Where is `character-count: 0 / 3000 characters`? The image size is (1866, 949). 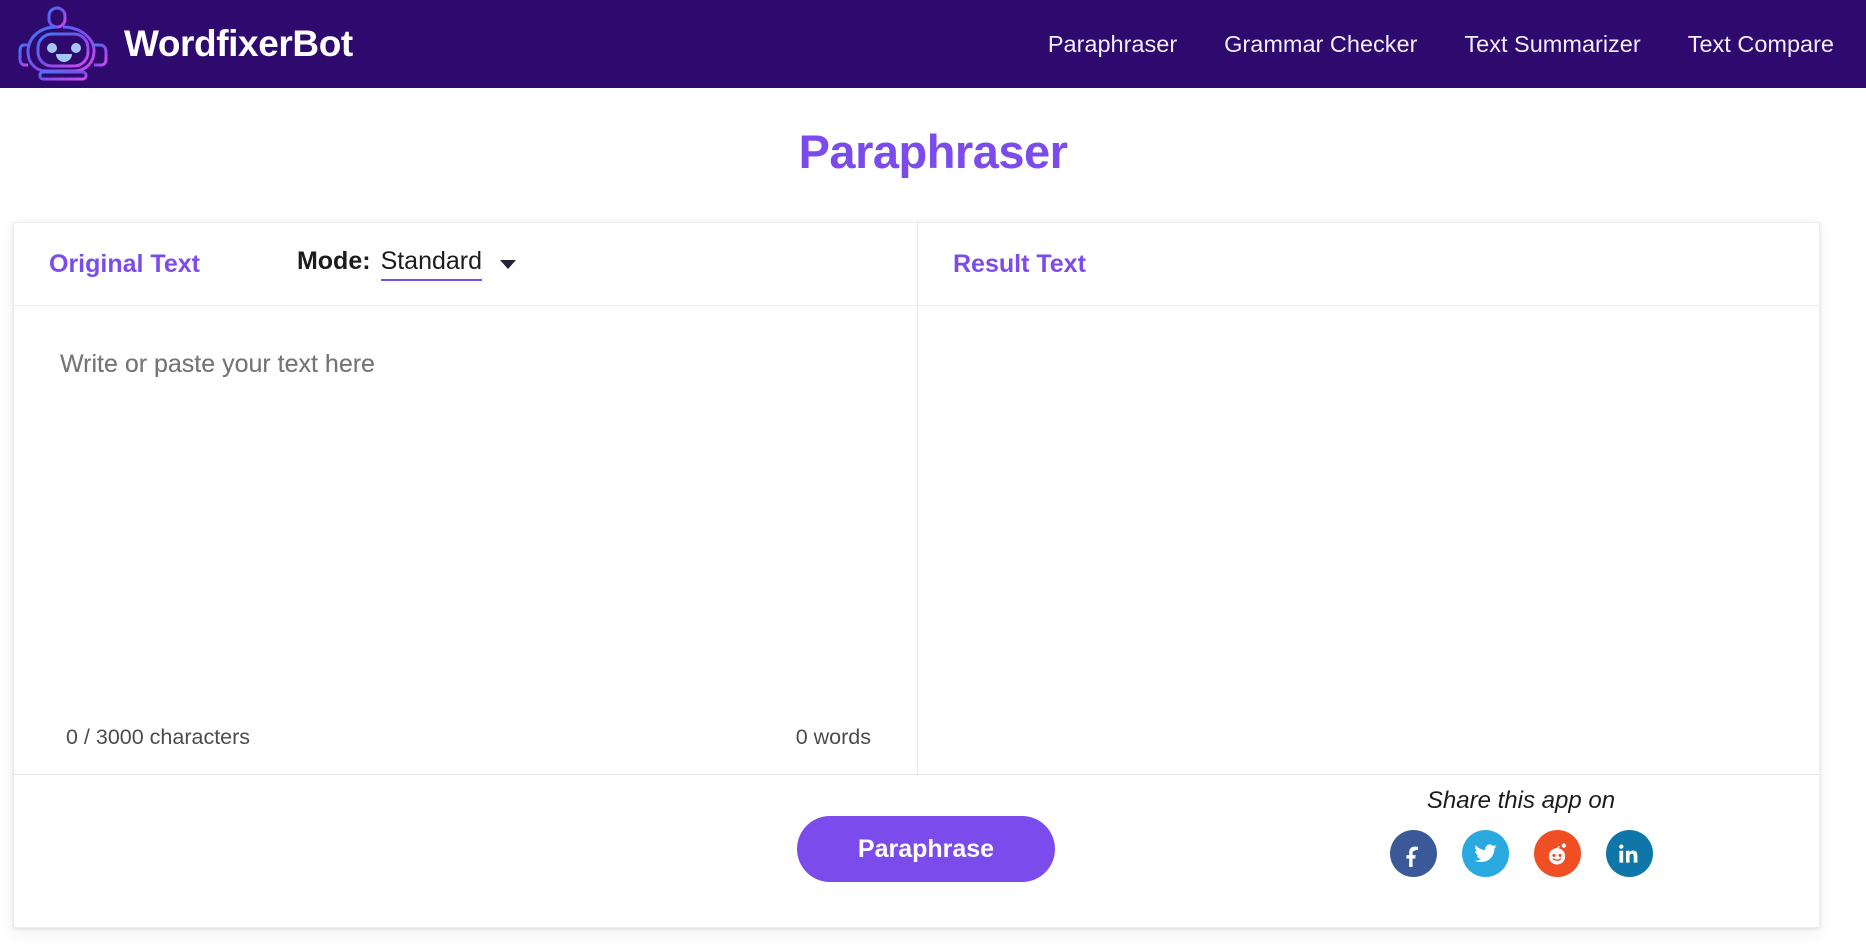
character-count: 0 / 3000 characters is located at coordinates (158, 736).